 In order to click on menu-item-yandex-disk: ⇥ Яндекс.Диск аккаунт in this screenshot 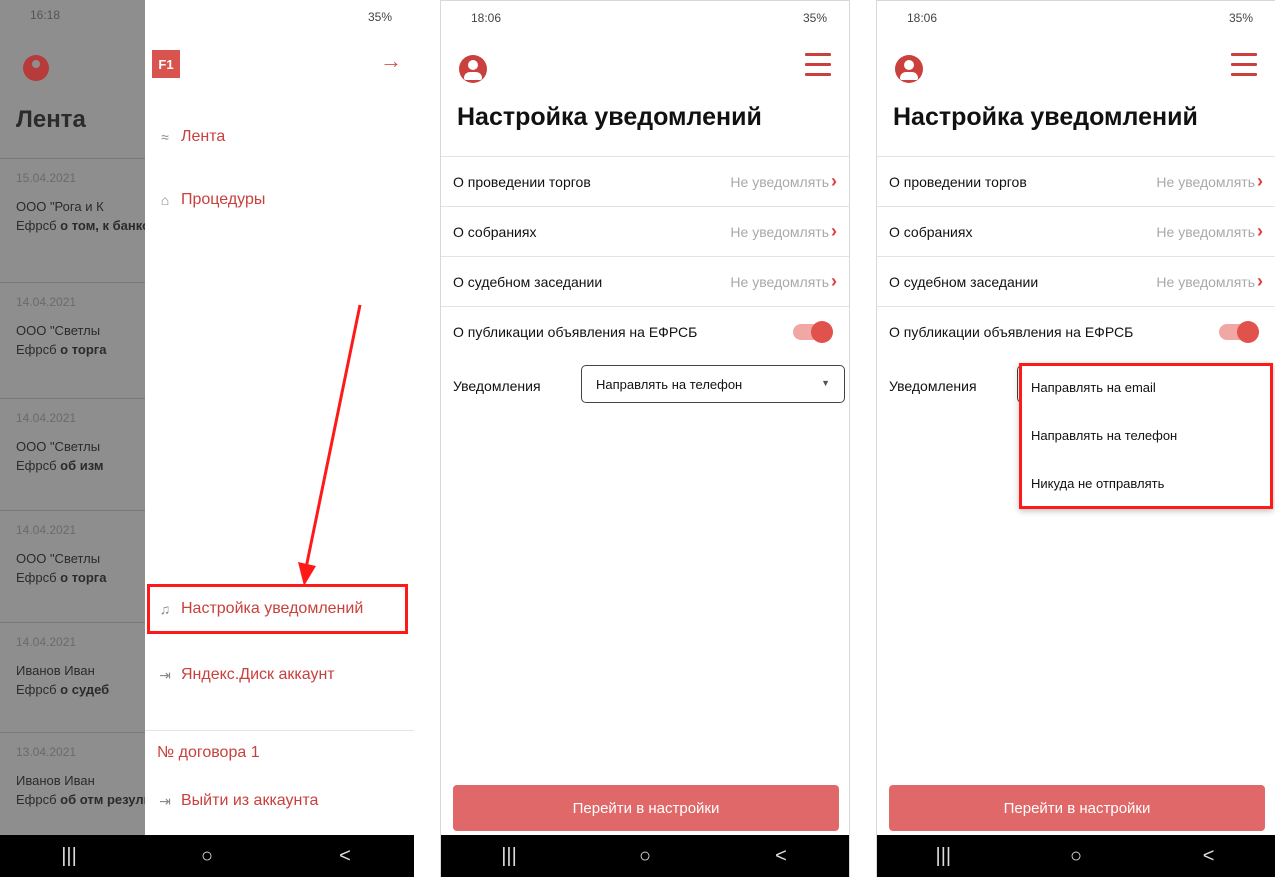, I will do `click(246, 675)`.